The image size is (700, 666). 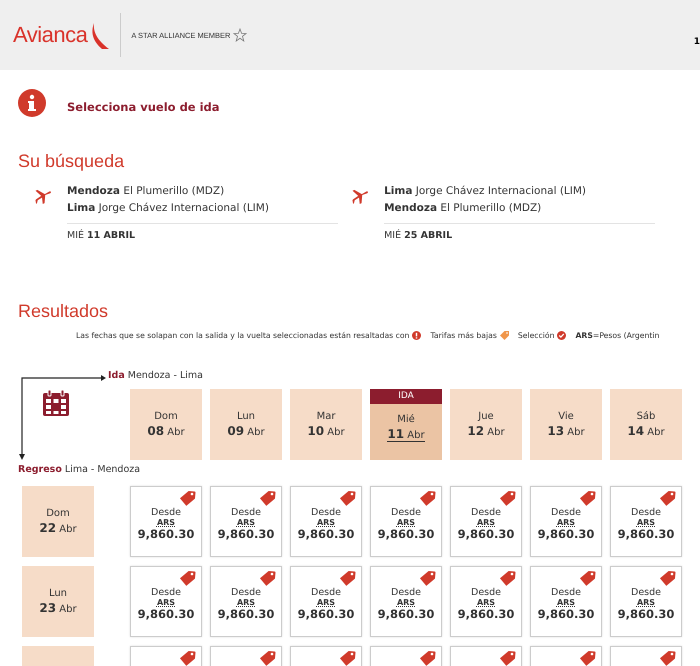 What do you see at coordinates (561, 335) in the screenshot?
I see `check-icon` at bounding box center [561, 335].